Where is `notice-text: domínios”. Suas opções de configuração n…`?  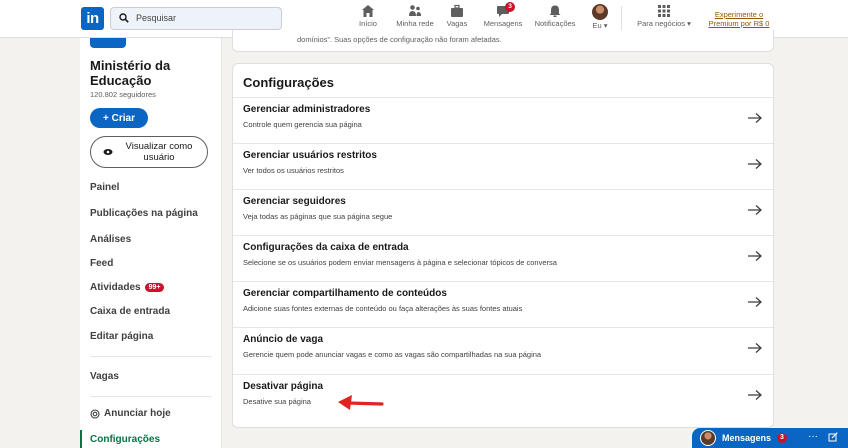
notice-text: domínios”. Suas opções de configuração n… is located at coordinates (399, 39).